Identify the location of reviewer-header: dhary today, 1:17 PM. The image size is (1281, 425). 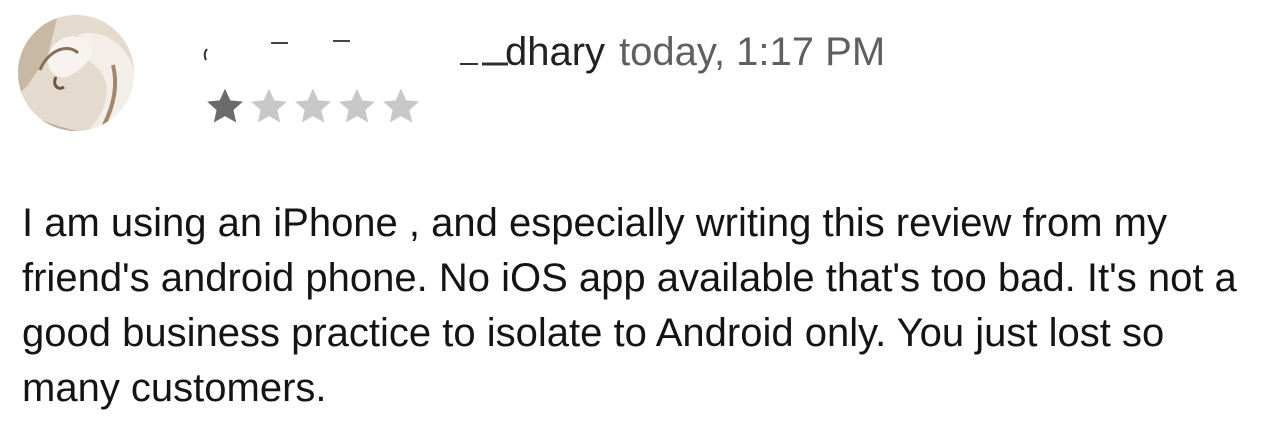
(695, 52).